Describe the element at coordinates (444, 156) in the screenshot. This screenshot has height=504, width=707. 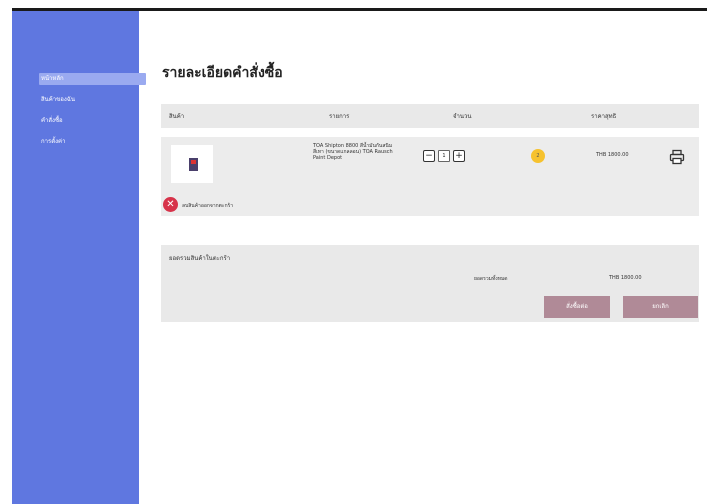
I see `quantity-field: 1` at that location.